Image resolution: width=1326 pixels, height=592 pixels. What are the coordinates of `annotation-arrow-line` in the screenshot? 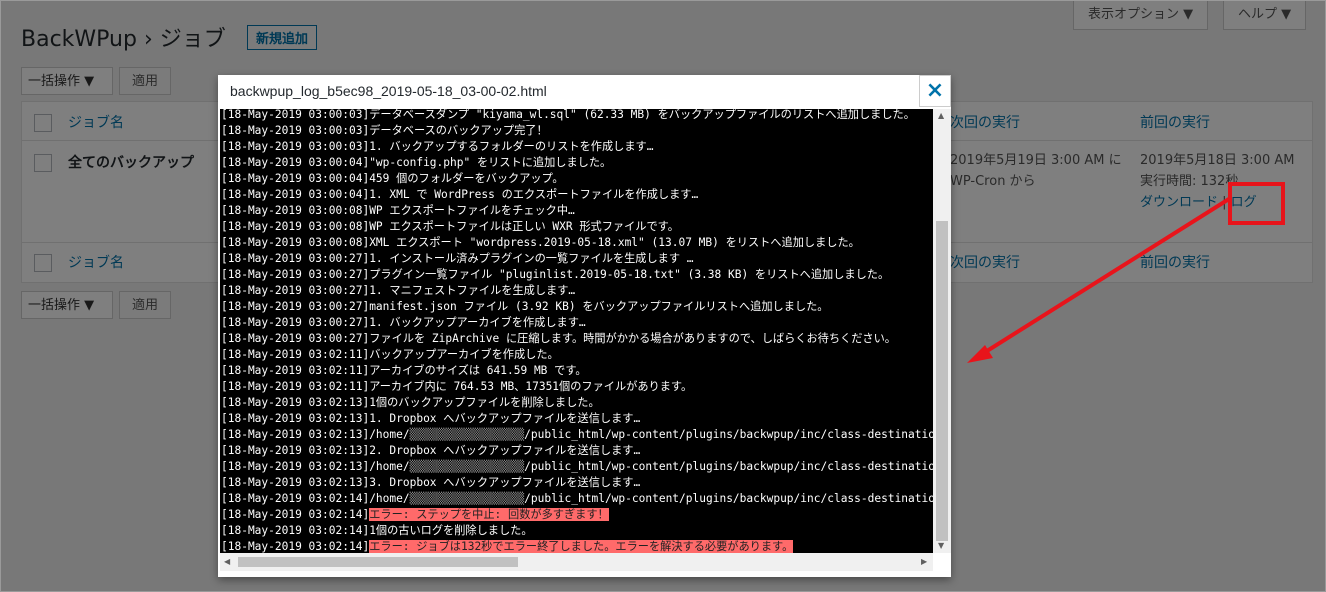 It's located at (1104, 277).